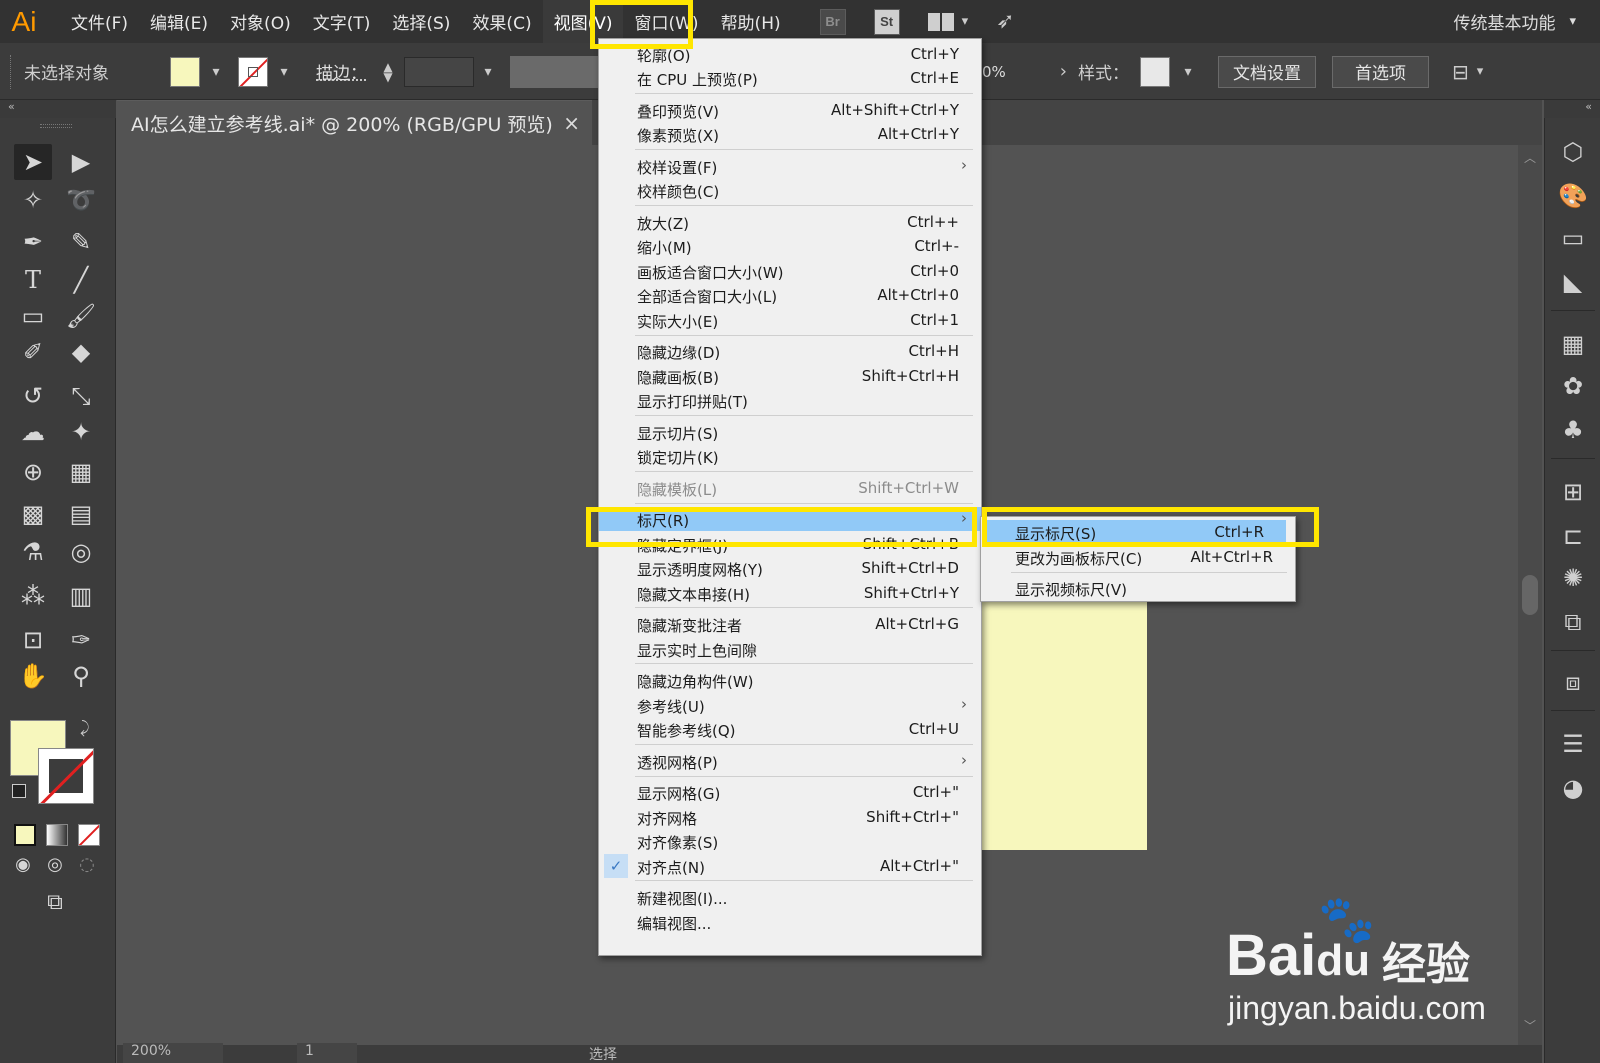  Describe the element at coordinates (1267, 71) in the screenshot. I see `document-setup-button: 文档设置` at that location.